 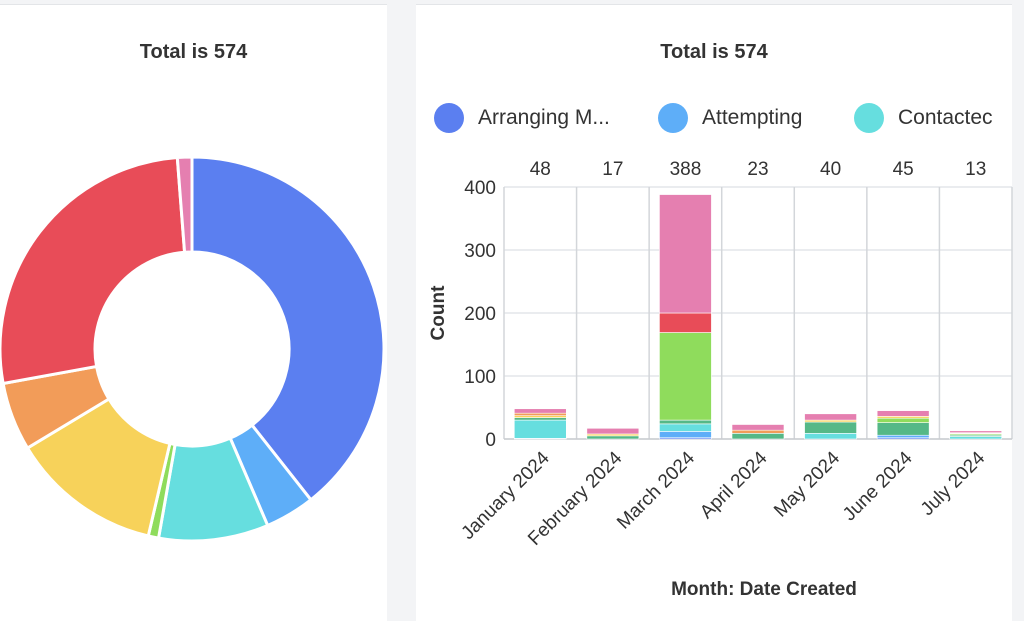 What do you see at coordinates (613, 431) in the screenshot?
I see `bar-segment-february-2024-s9` at bounding box center [613, 431].